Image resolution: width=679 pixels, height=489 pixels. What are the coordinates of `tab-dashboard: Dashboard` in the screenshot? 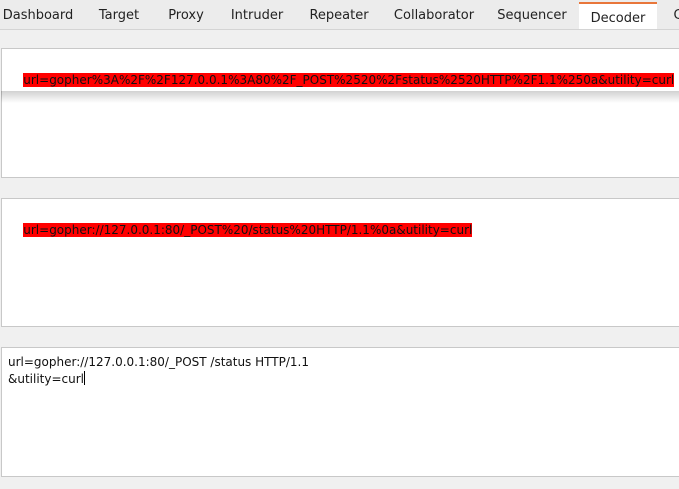 It's located at (38, 14).